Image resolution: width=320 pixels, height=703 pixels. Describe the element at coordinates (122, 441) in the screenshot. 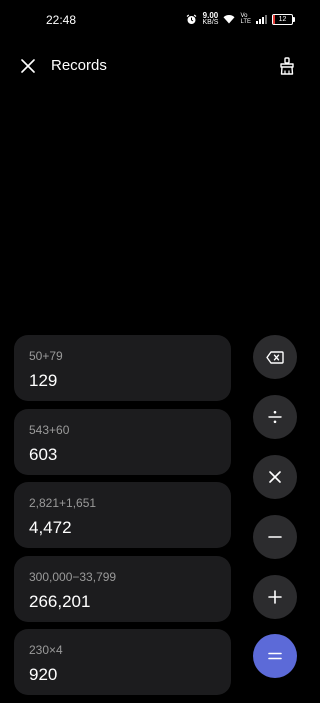

I see `record-item: 543+60 603` at that location.